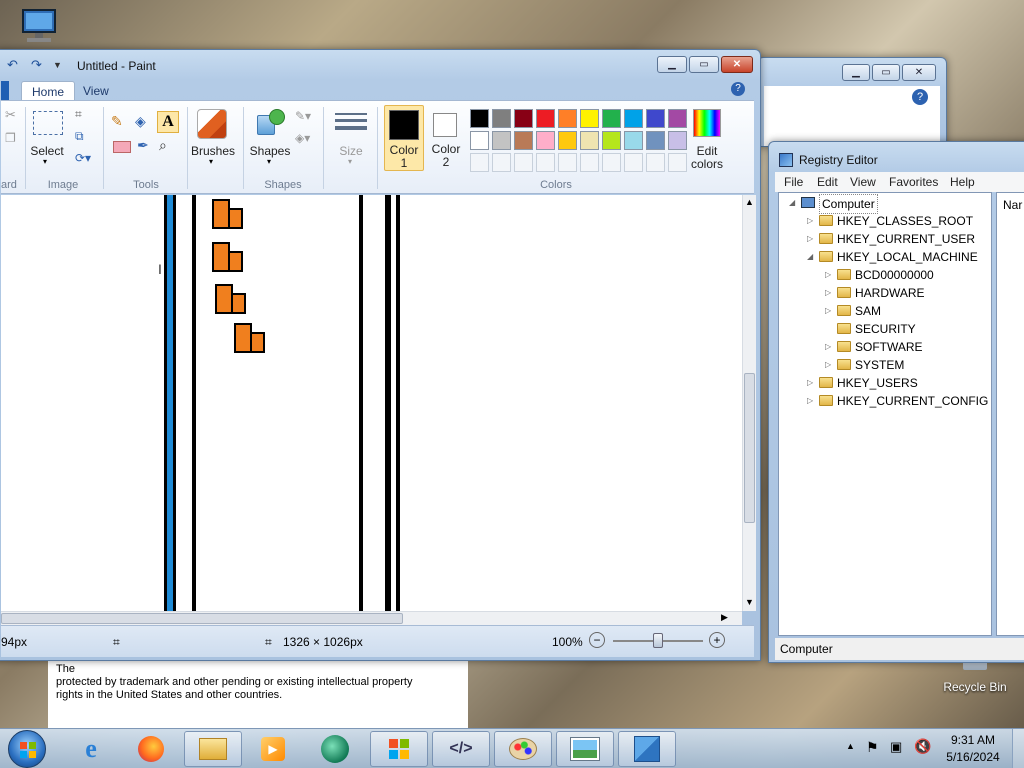 This screenshot has height=768, width=1024. I want to click on brushes-dropdown-icon: ▾, so click(211, 161).